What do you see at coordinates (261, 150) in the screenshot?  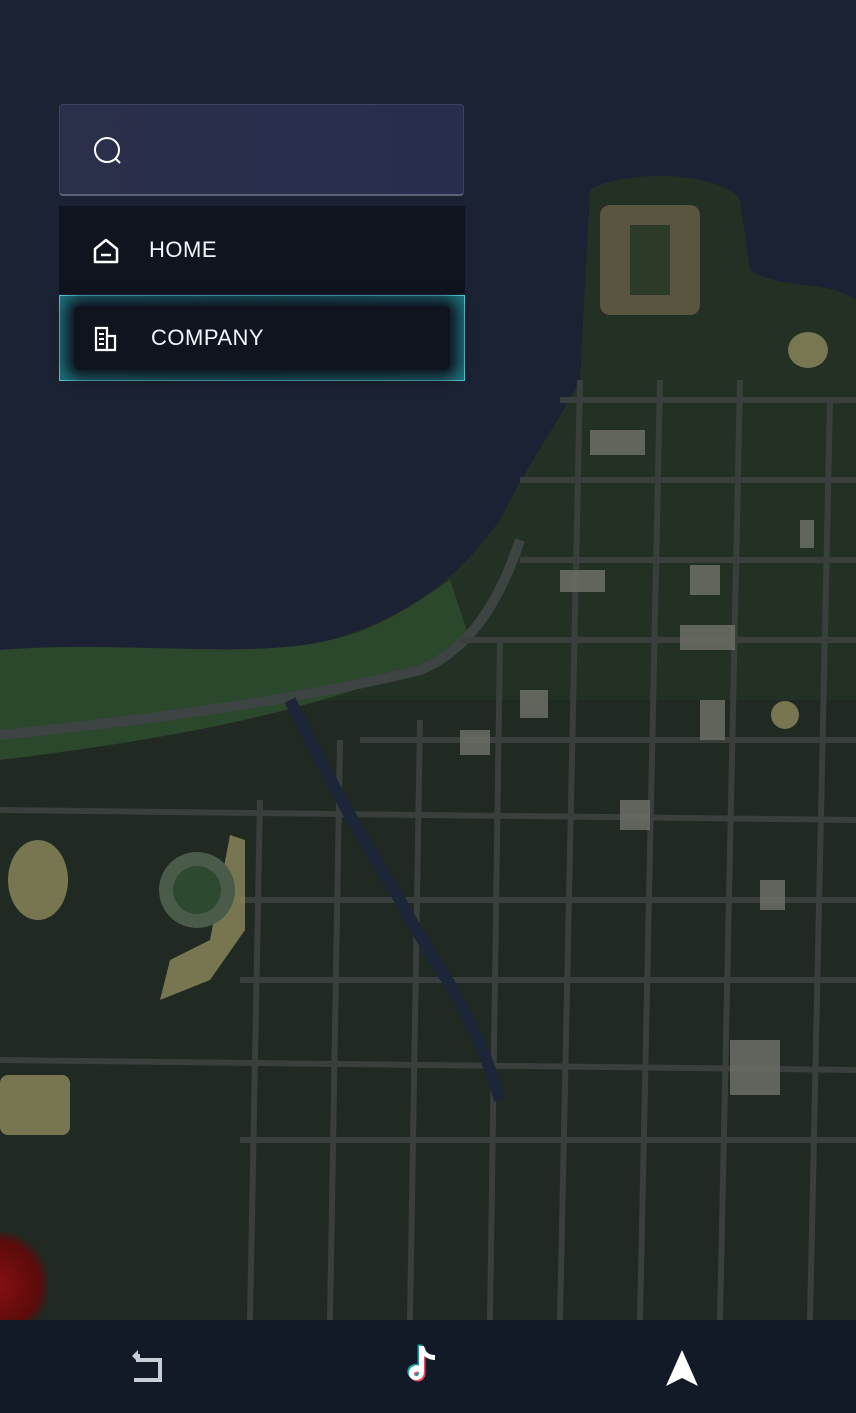 I see `search-input` at bounding box center [261, 150].